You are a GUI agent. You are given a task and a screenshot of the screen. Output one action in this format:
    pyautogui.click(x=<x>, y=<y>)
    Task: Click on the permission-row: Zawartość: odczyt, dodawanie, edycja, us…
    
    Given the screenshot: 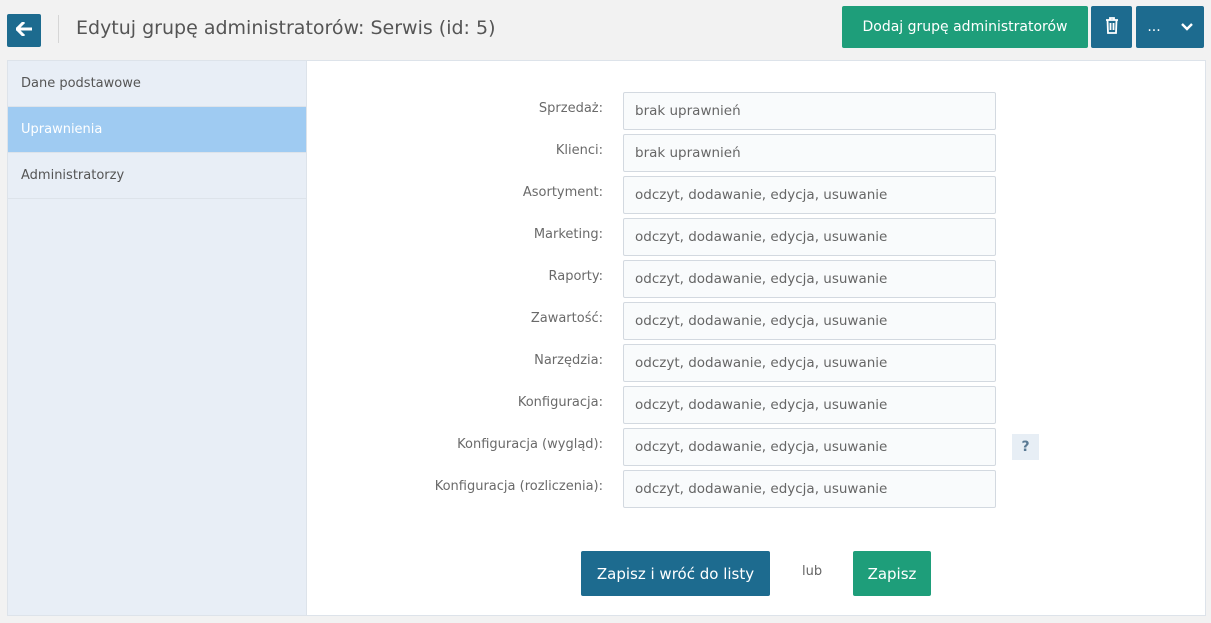 What is the action you would take?
    pyautogui.click(x=756, y=321)
    